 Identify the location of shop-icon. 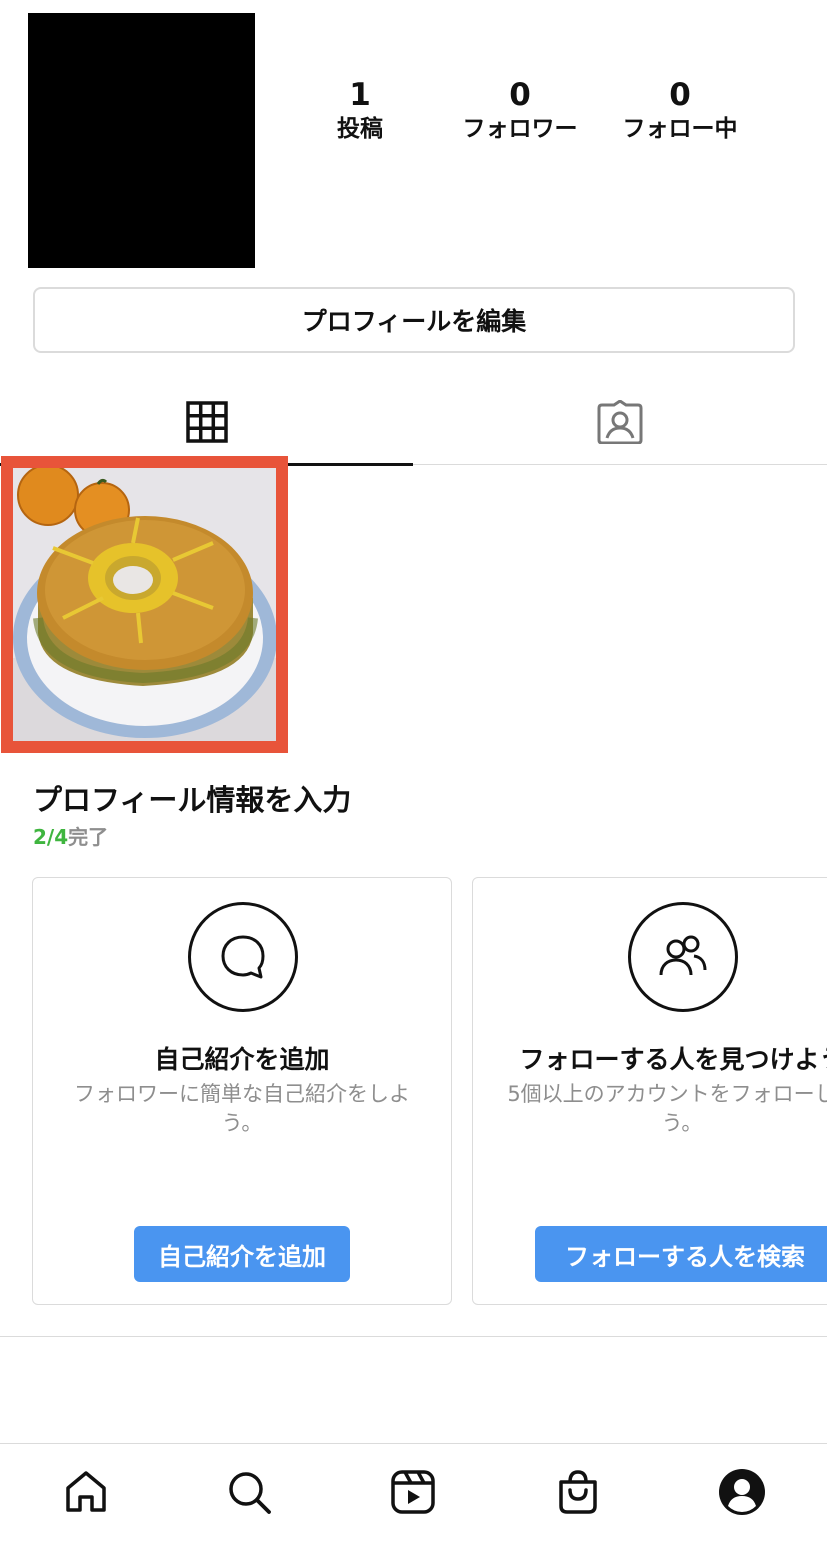
(578, 1492).